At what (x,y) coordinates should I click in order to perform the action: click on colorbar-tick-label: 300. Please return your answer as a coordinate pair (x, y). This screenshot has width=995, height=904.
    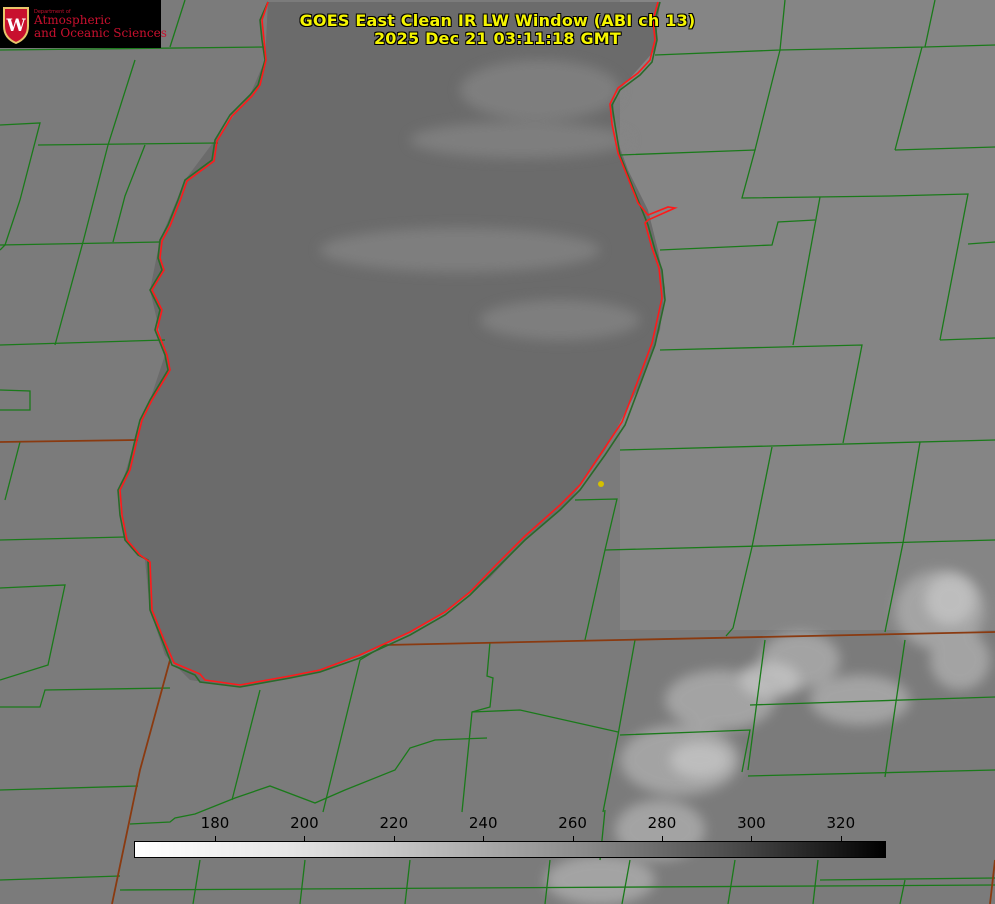
    Looking at the image, I should click on (751, 823).